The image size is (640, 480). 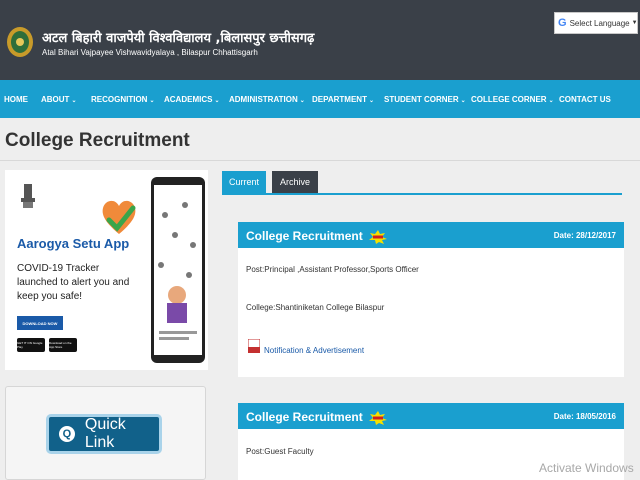 What do you see at coordinates (73, 243) in the screenshot?
I see `banner-headline: Aarogya Setu App` at bounding box center [73, 243].